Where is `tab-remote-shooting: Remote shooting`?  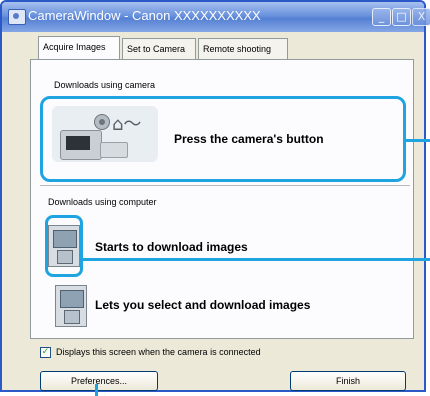
tab-remote-shooting: Remote shooting is located at coordinates (243, 48).